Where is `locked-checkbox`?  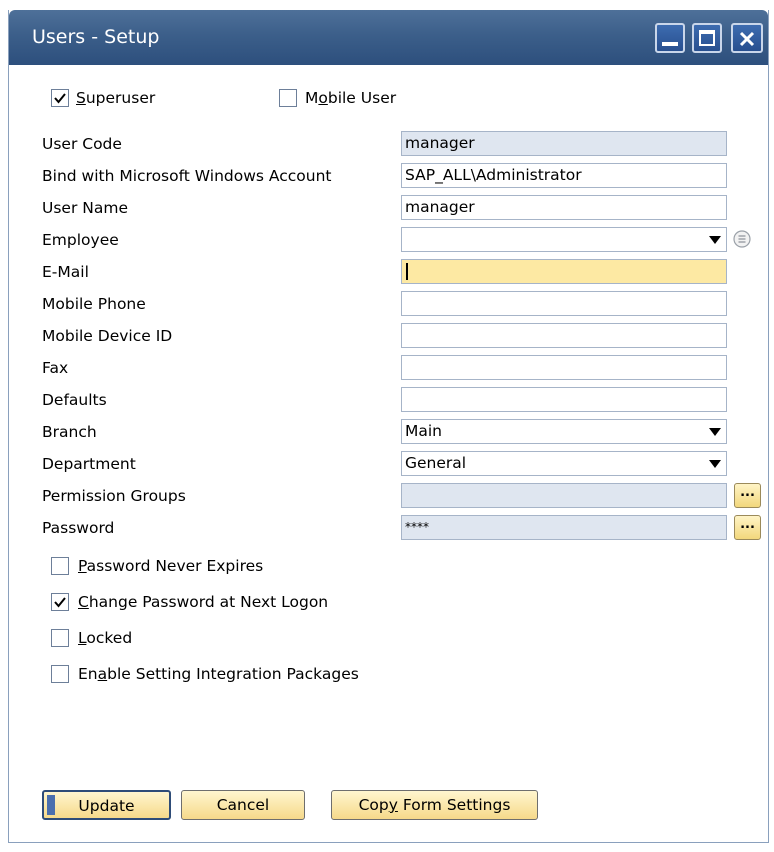
locked-checkbox is located at coordinates (60, 638).